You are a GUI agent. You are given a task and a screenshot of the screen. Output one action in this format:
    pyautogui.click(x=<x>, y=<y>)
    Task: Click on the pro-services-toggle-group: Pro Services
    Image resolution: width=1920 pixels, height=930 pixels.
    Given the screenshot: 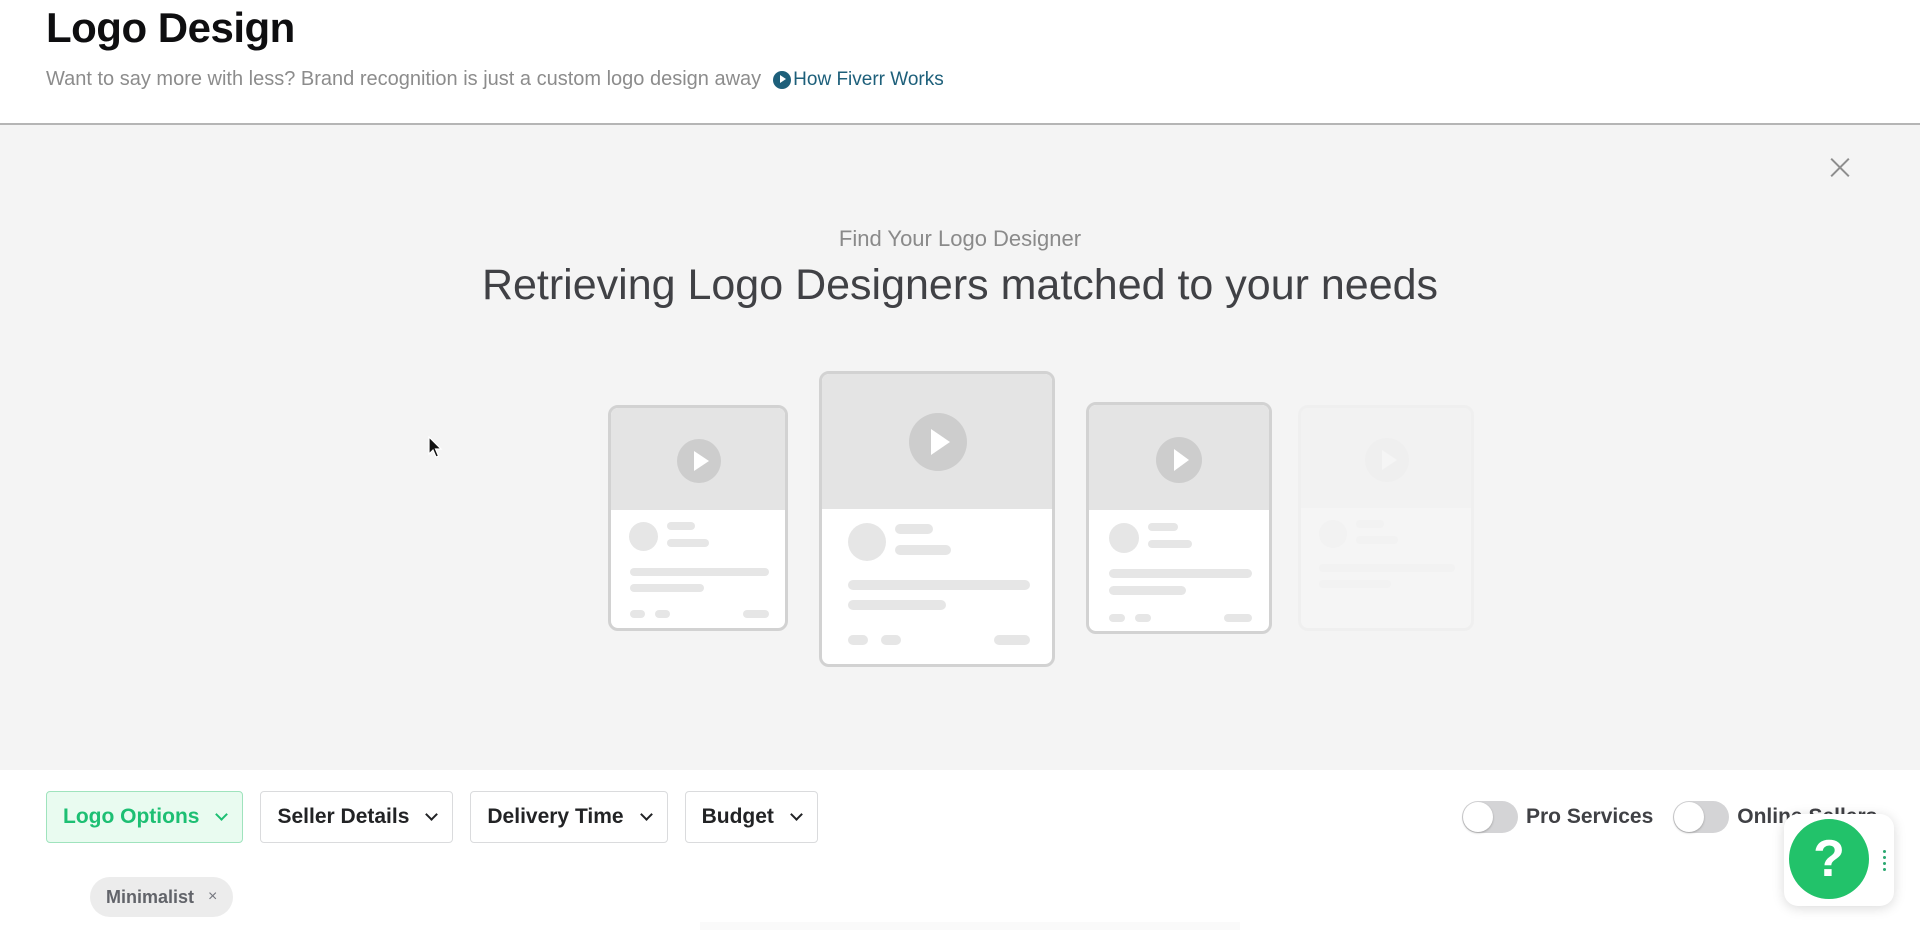 What is the action you would take?
    pyautogui.click(x=1557, y=817)
    